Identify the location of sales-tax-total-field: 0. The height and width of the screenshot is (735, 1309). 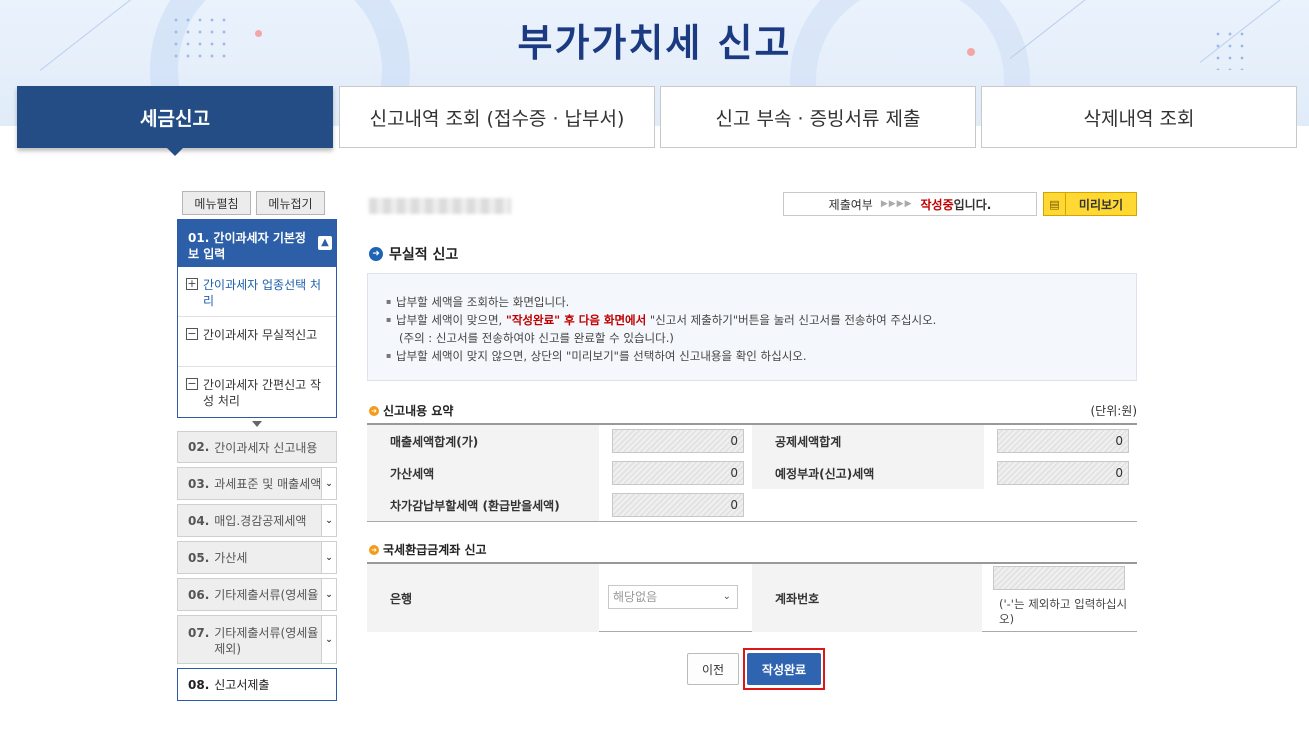
(678, 441).